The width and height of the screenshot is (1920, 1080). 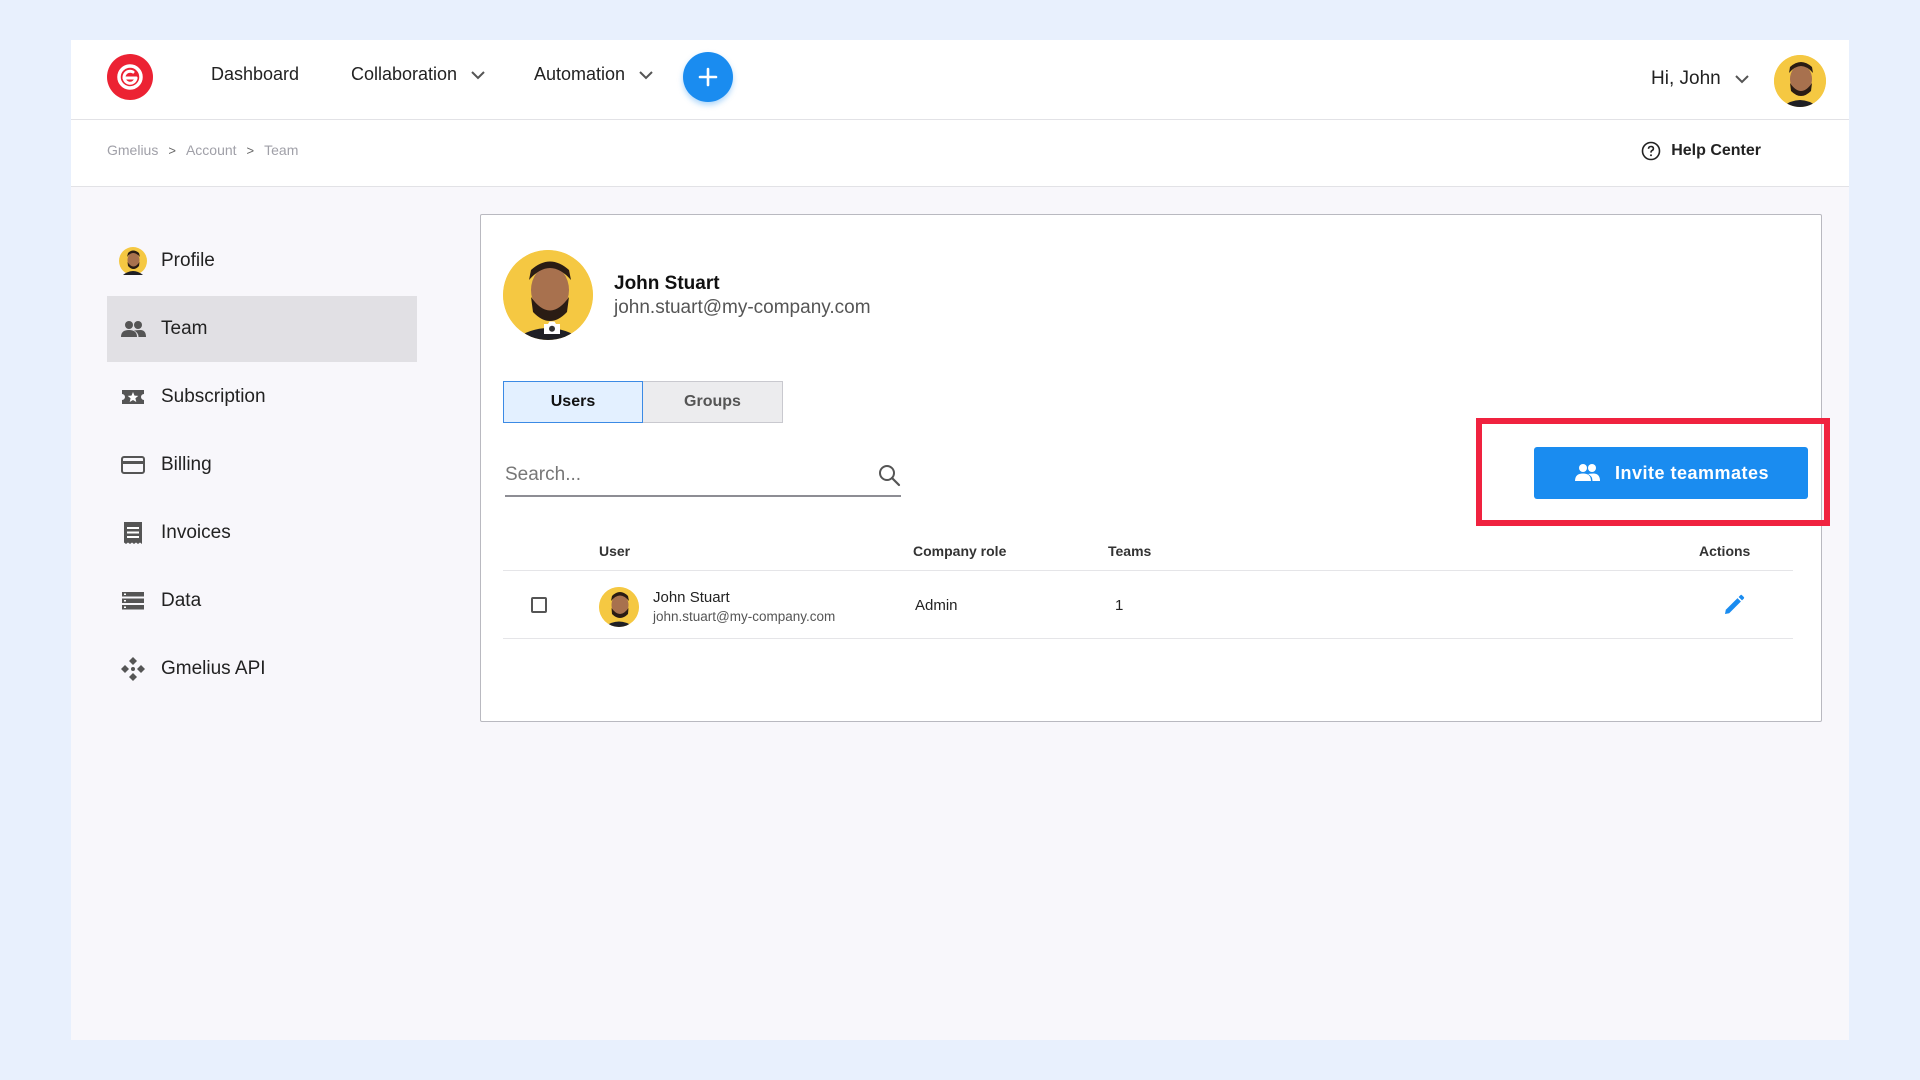 I want to click on sidebar-item-label: Subscription, so click(x=213, y=396).